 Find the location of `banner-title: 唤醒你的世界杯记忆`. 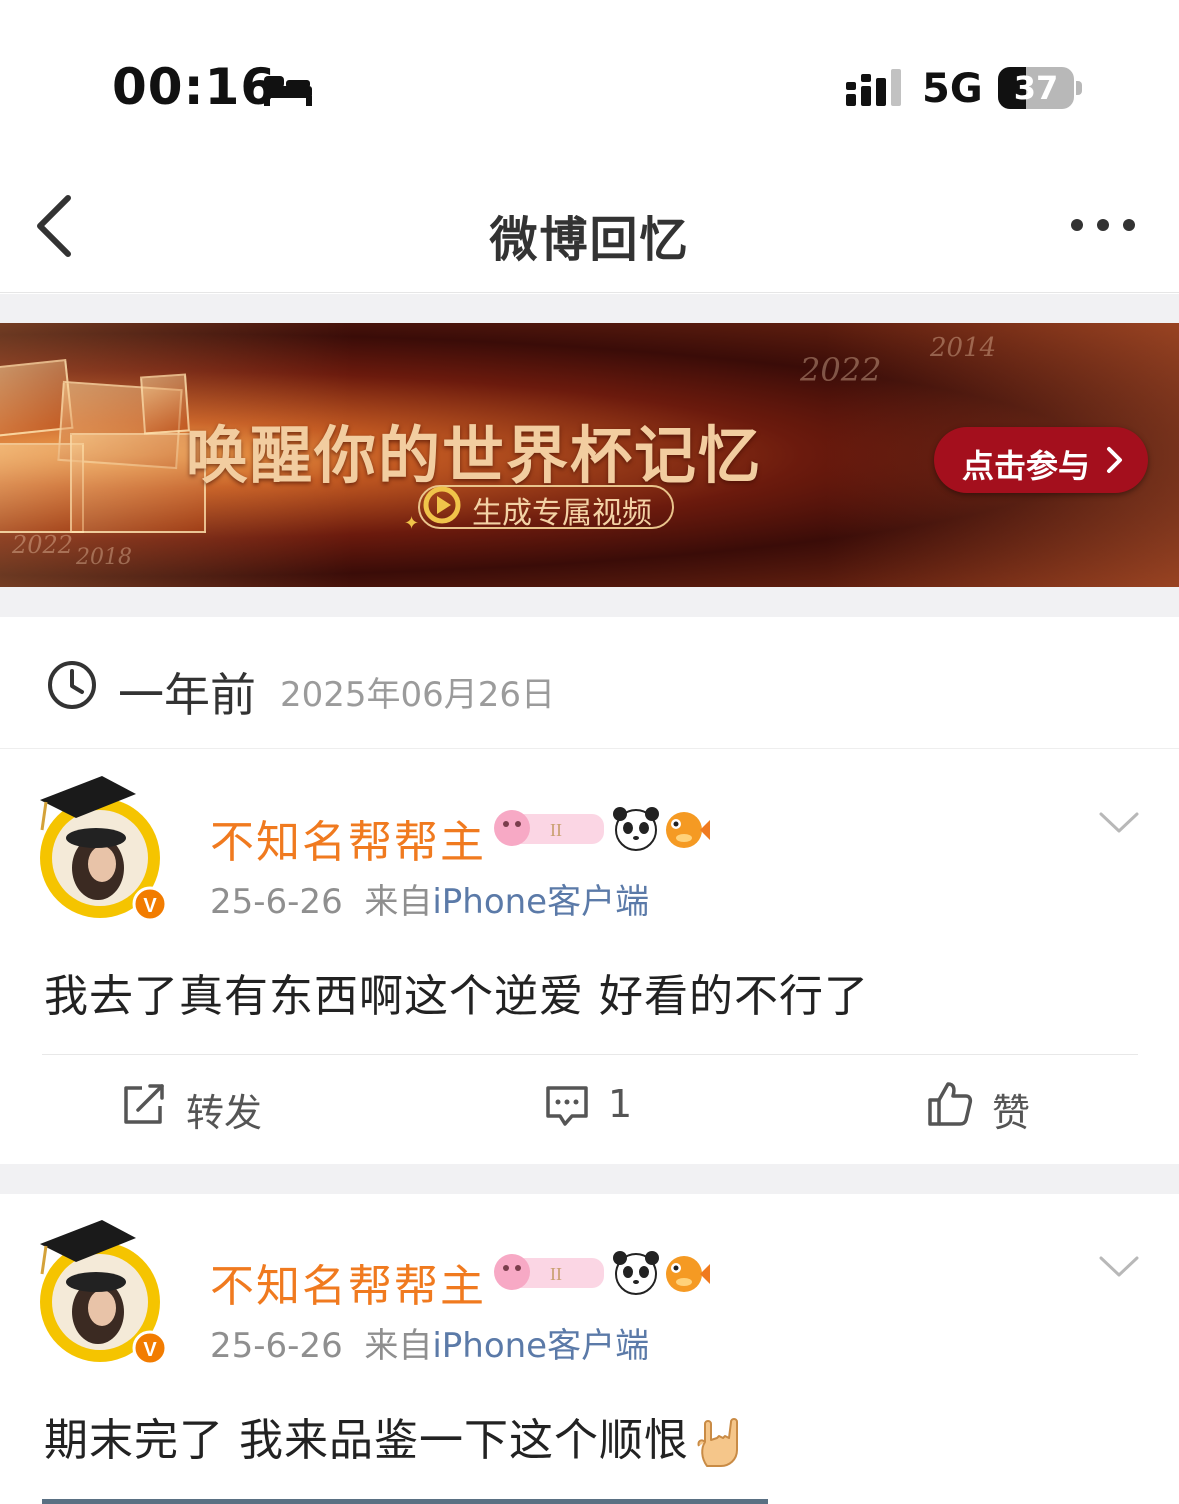

banner-title: 唤醒你的世界杯记忆 is located at coordinates (474, 455).